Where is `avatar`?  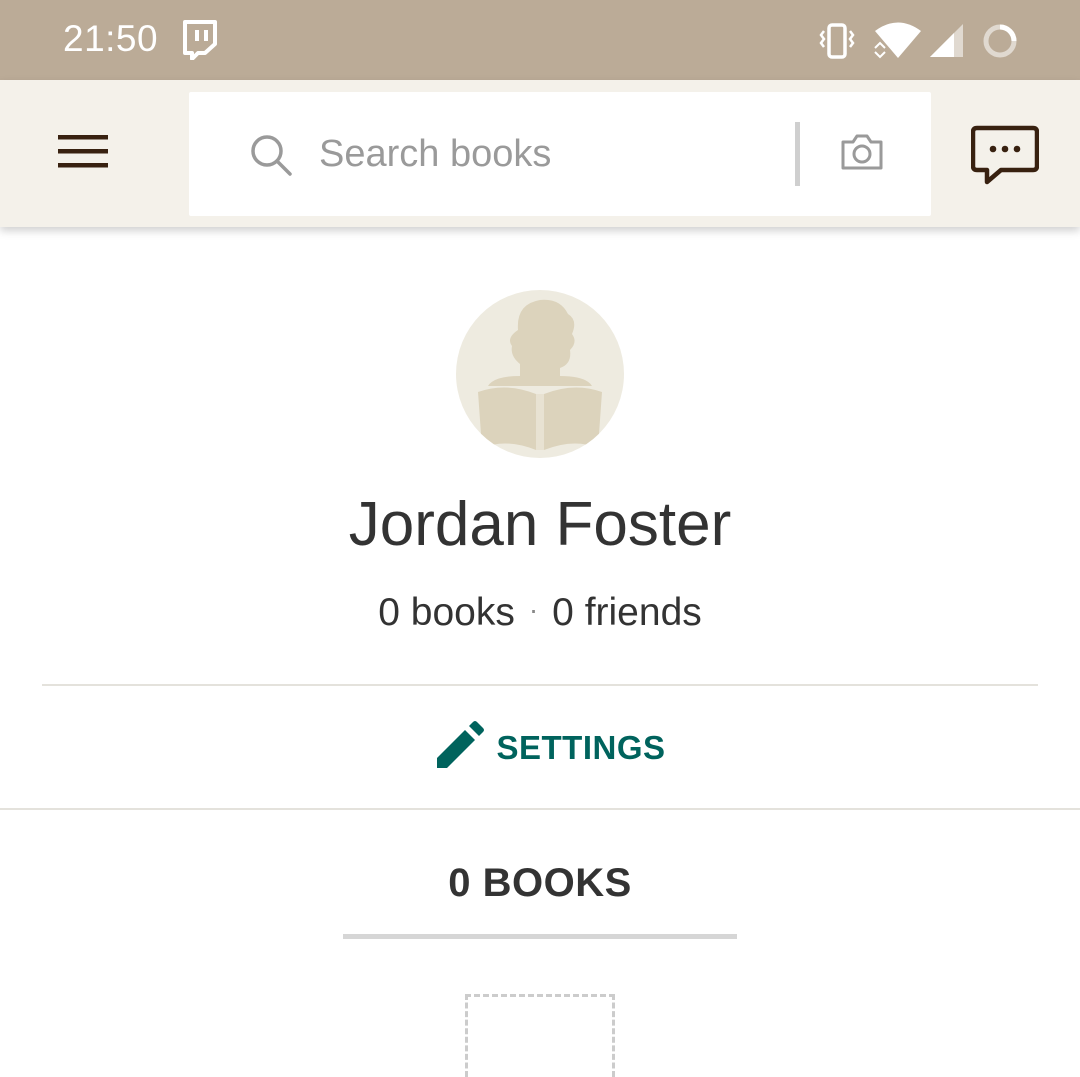 avatar is located at coordinates (540, 374).